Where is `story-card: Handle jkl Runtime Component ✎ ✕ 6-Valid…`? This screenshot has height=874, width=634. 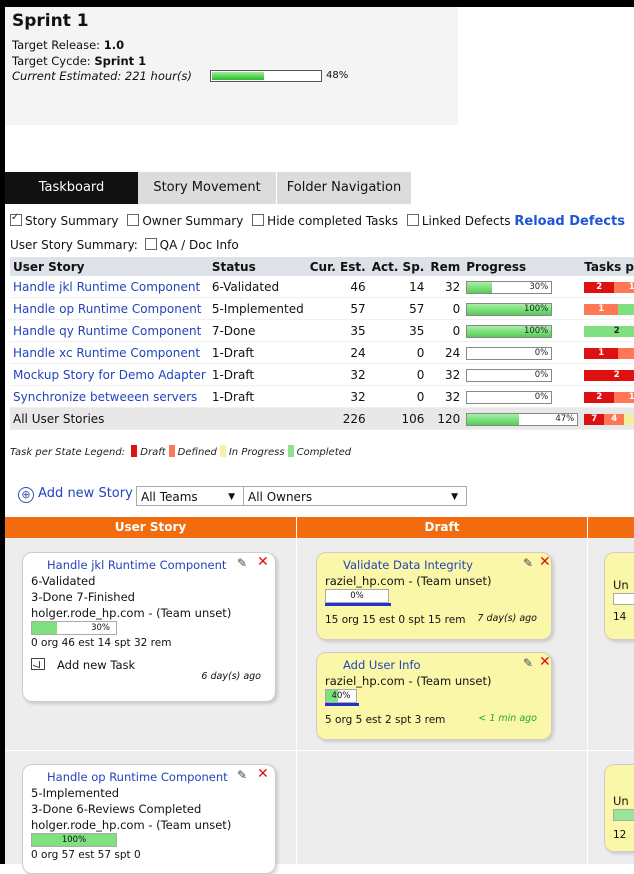 story-card: Handle jkl Runtime Component ✎ ✕ 6-Valid… is located at coordinates (149, 627).